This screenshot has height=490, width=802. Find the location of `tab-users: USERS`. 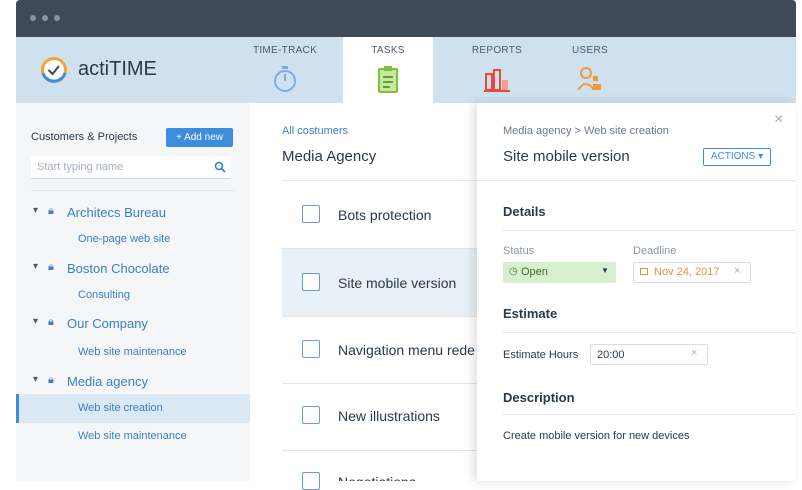

tab-users: USERS is located at coordinates (590, 70).